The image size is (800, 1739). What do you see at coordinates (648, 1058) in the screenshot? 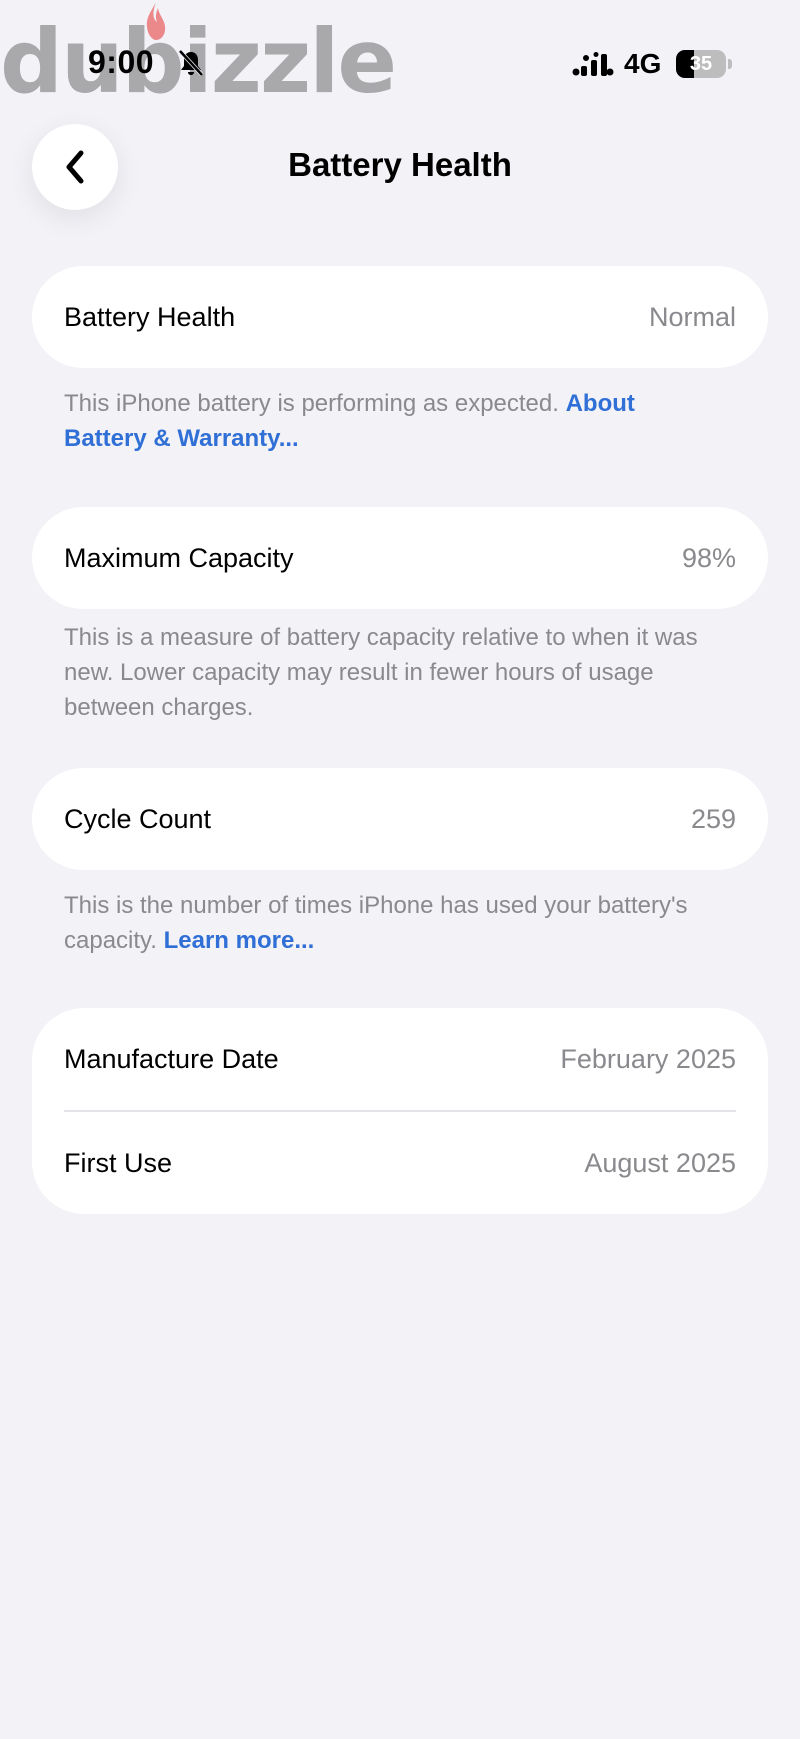
I see `manufacture-date-value: February 2025` at bounding box center [648, 1058].